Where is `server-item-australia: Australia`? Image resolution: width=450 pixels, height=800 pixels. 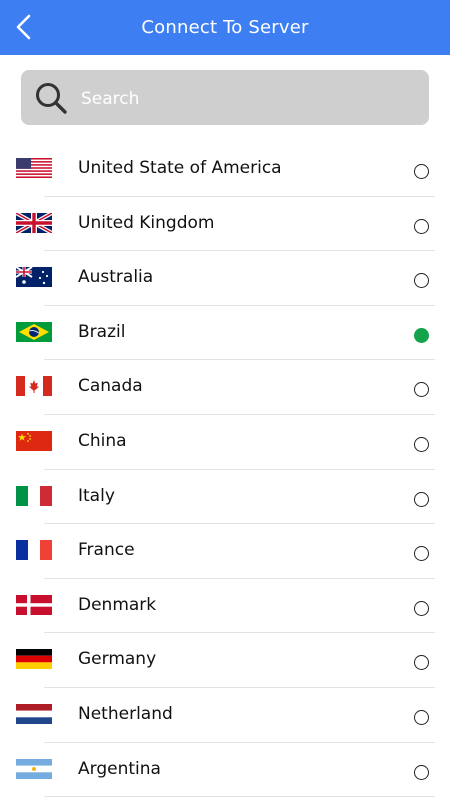 server-item-australia: Australia is located at coordinates (225, 278).